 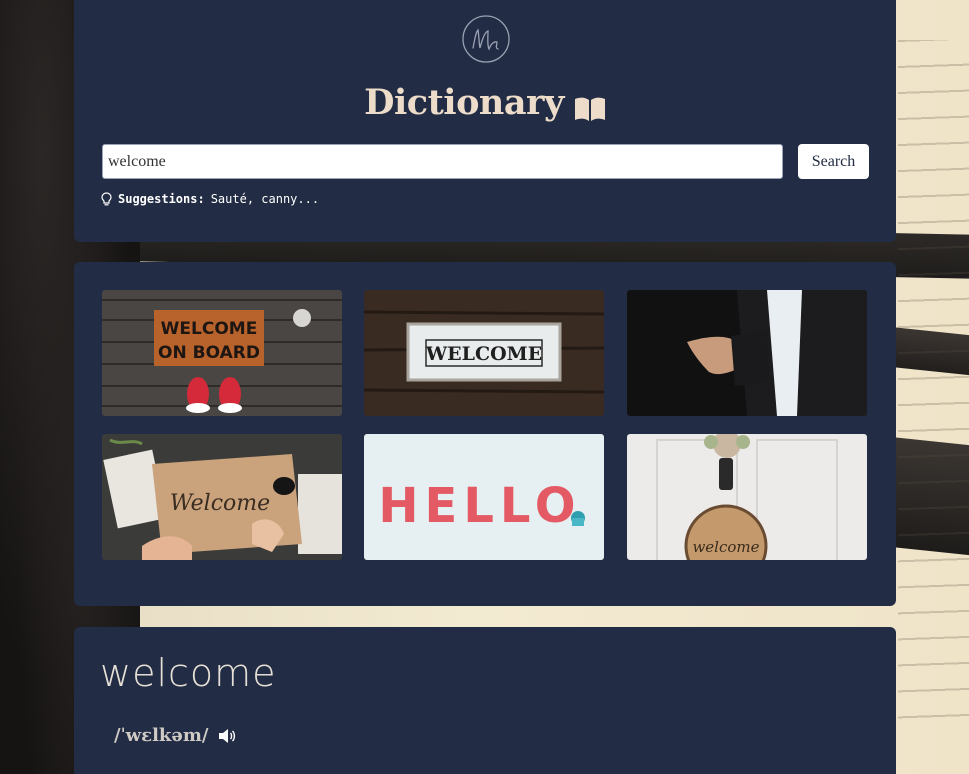 I want to click on handwriting-text: Welcome, so click(x=220, y=503).